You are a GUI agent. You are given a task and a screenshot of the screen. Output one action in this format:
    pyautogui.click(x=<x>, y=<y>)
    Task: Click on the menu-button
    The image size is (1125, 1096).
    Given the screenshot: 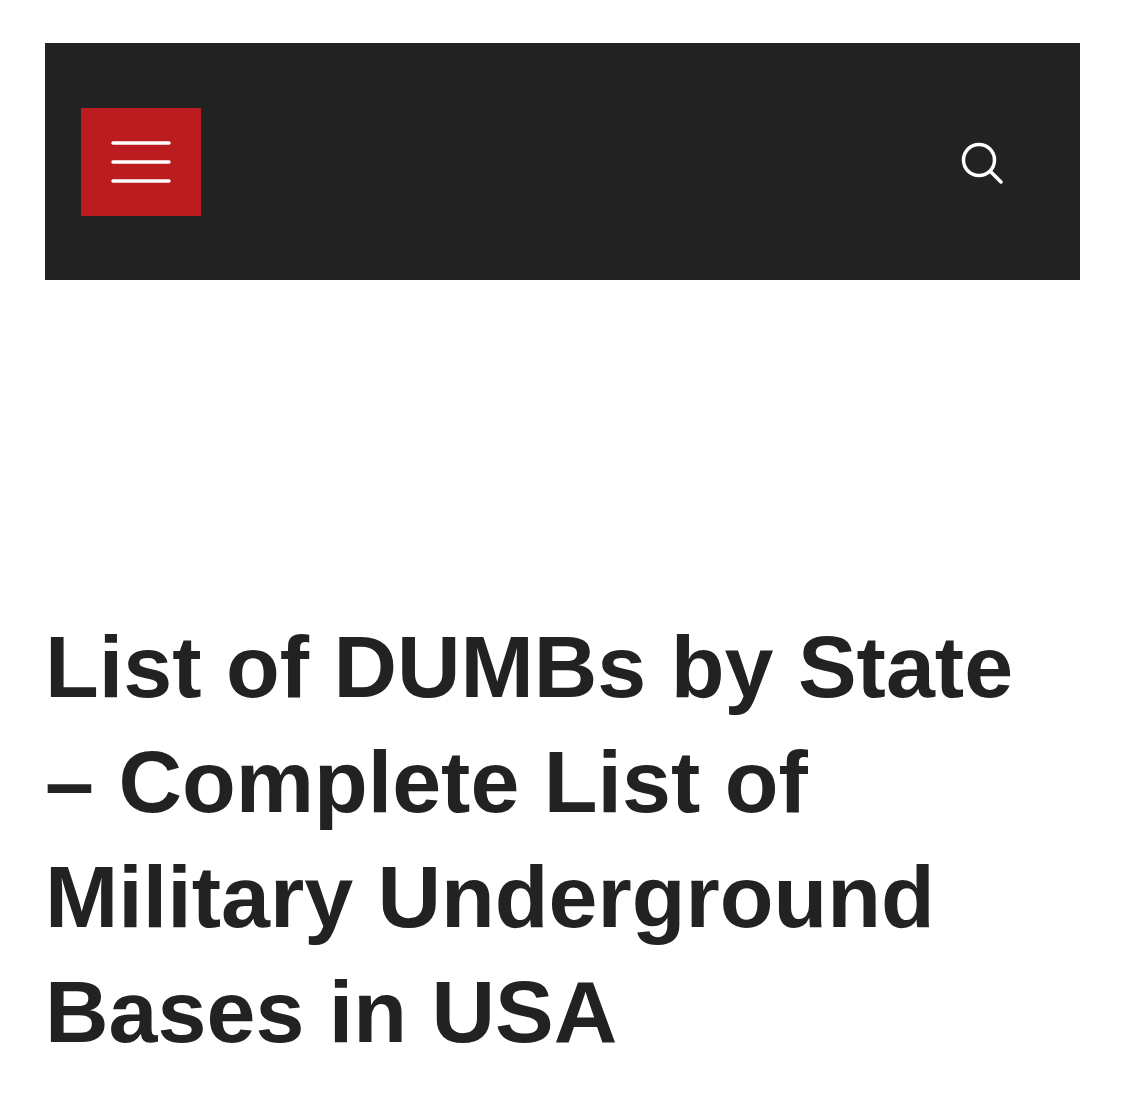 What is the action you would take?
    pyautogui.click(x=141, y=161)
    